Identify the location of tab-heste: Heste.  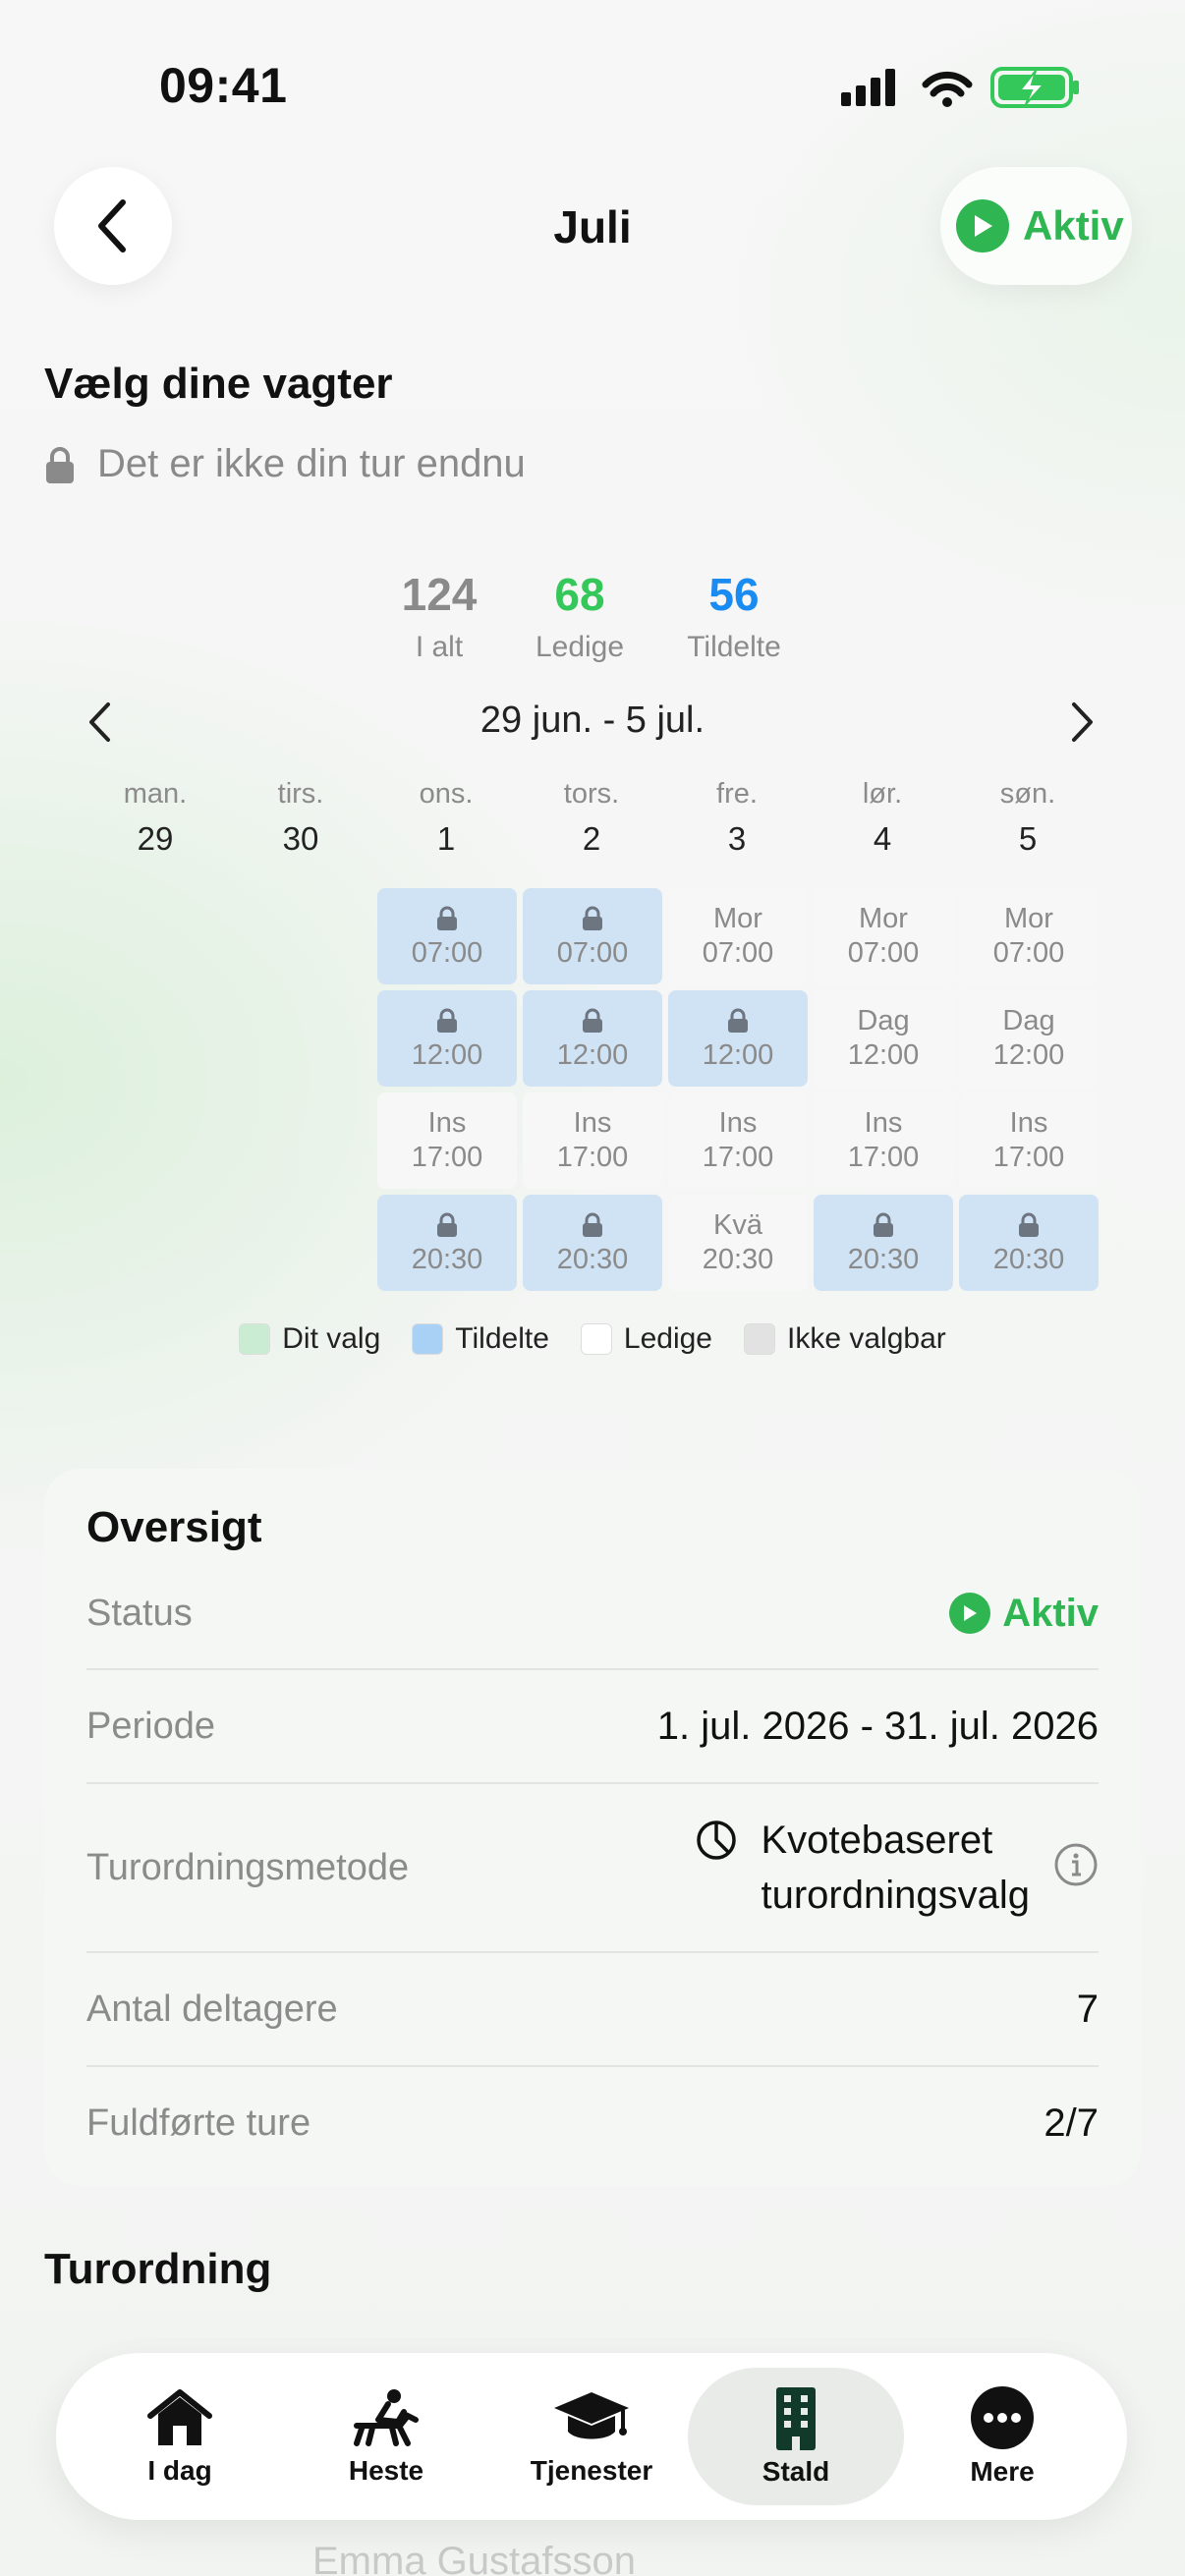
(386, 2436).